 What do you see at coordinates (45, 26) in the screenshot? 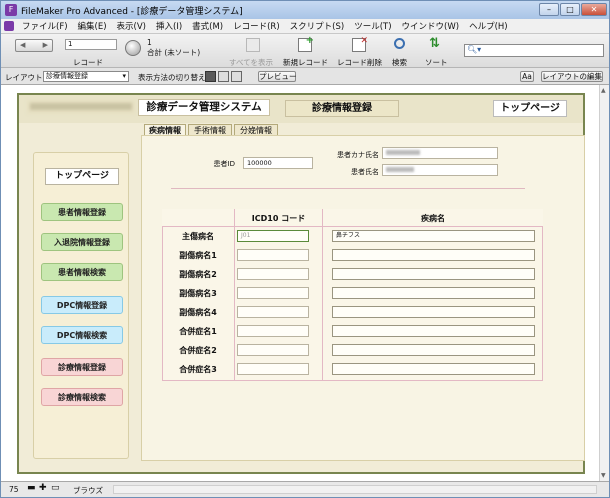
I see `menu-file: ファイル(F)` at bounding box center [45, 26].